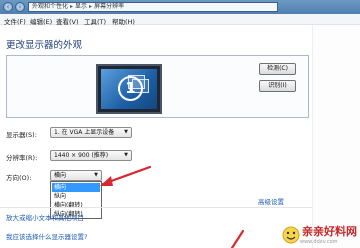 Image resolution: width=360 pixels, height=248 pixels. What do you see at coordinates (172, 206) in the screenshot?
I see `annotation-arrow-icon` at bounding box center [172, 206].